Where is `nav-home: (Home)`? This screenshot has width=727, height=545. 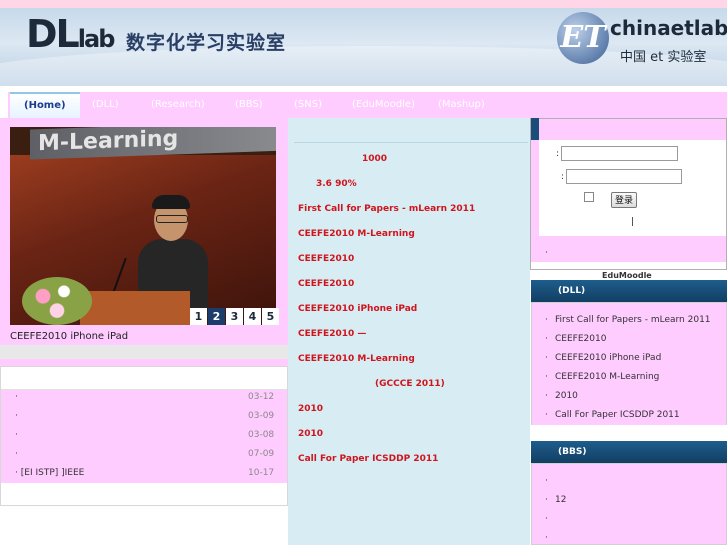
nav-home: (Home) is located at coordinates (45, 105).